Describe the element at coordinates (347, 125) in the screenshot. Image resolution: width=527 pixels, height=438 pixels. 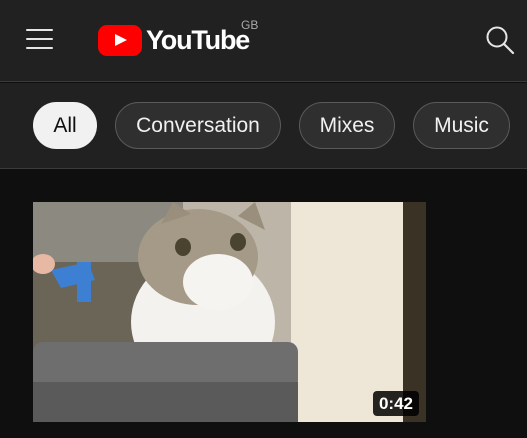
I see `chip-mixes: Mixes` at that location.